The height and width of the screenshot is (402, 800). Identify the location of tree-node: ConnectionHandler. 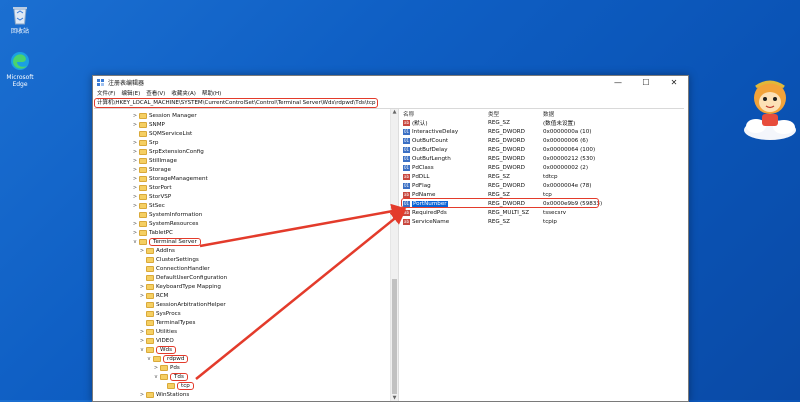
(174, 268).